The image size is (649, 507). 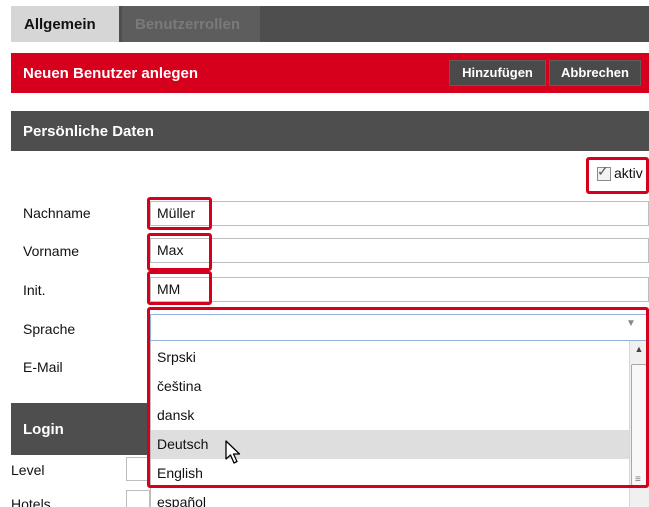 What do you see at coordinates (330, 131) in the screenshot?
I see `section-personal-data: Persönliche Daten` at bounding box center [330, 131].